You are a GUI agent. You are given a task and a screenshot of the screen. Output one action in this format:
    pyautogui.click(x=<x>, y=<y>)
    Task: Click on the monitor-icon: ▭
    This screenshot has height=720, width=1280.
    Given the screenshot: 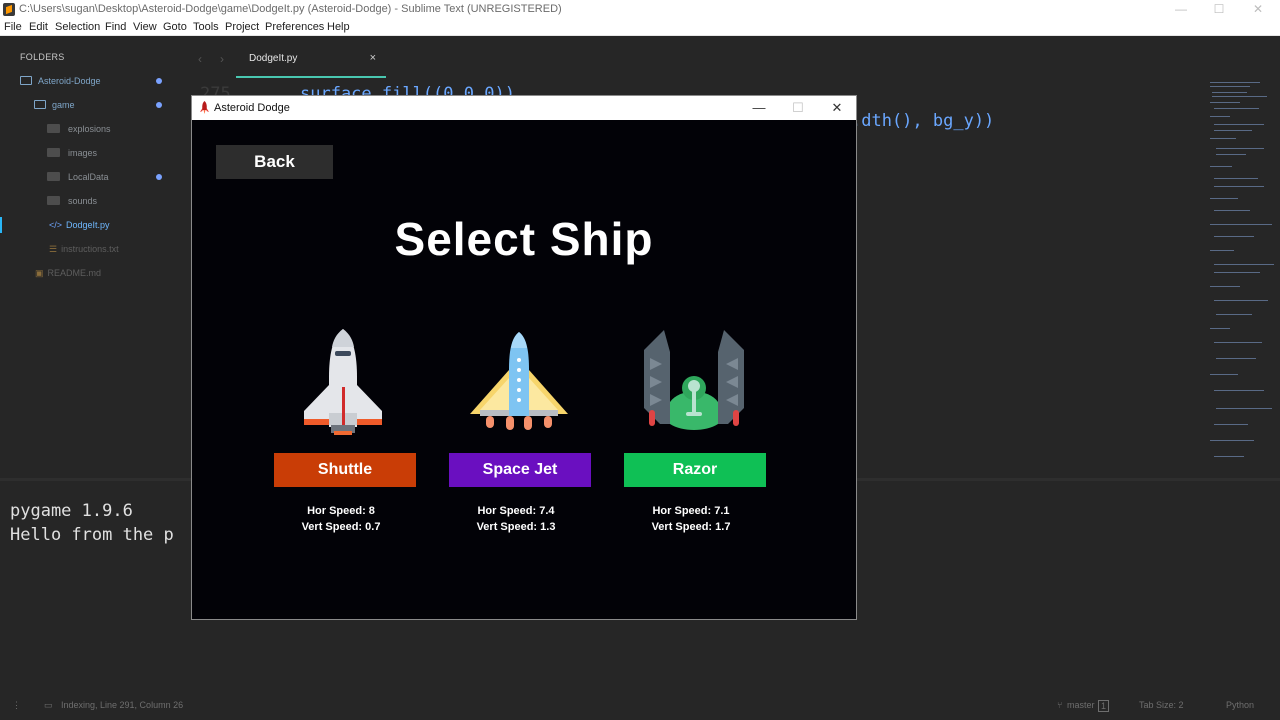 What is the action you would take?
    pyautogui.click(x=48, y=705)
    